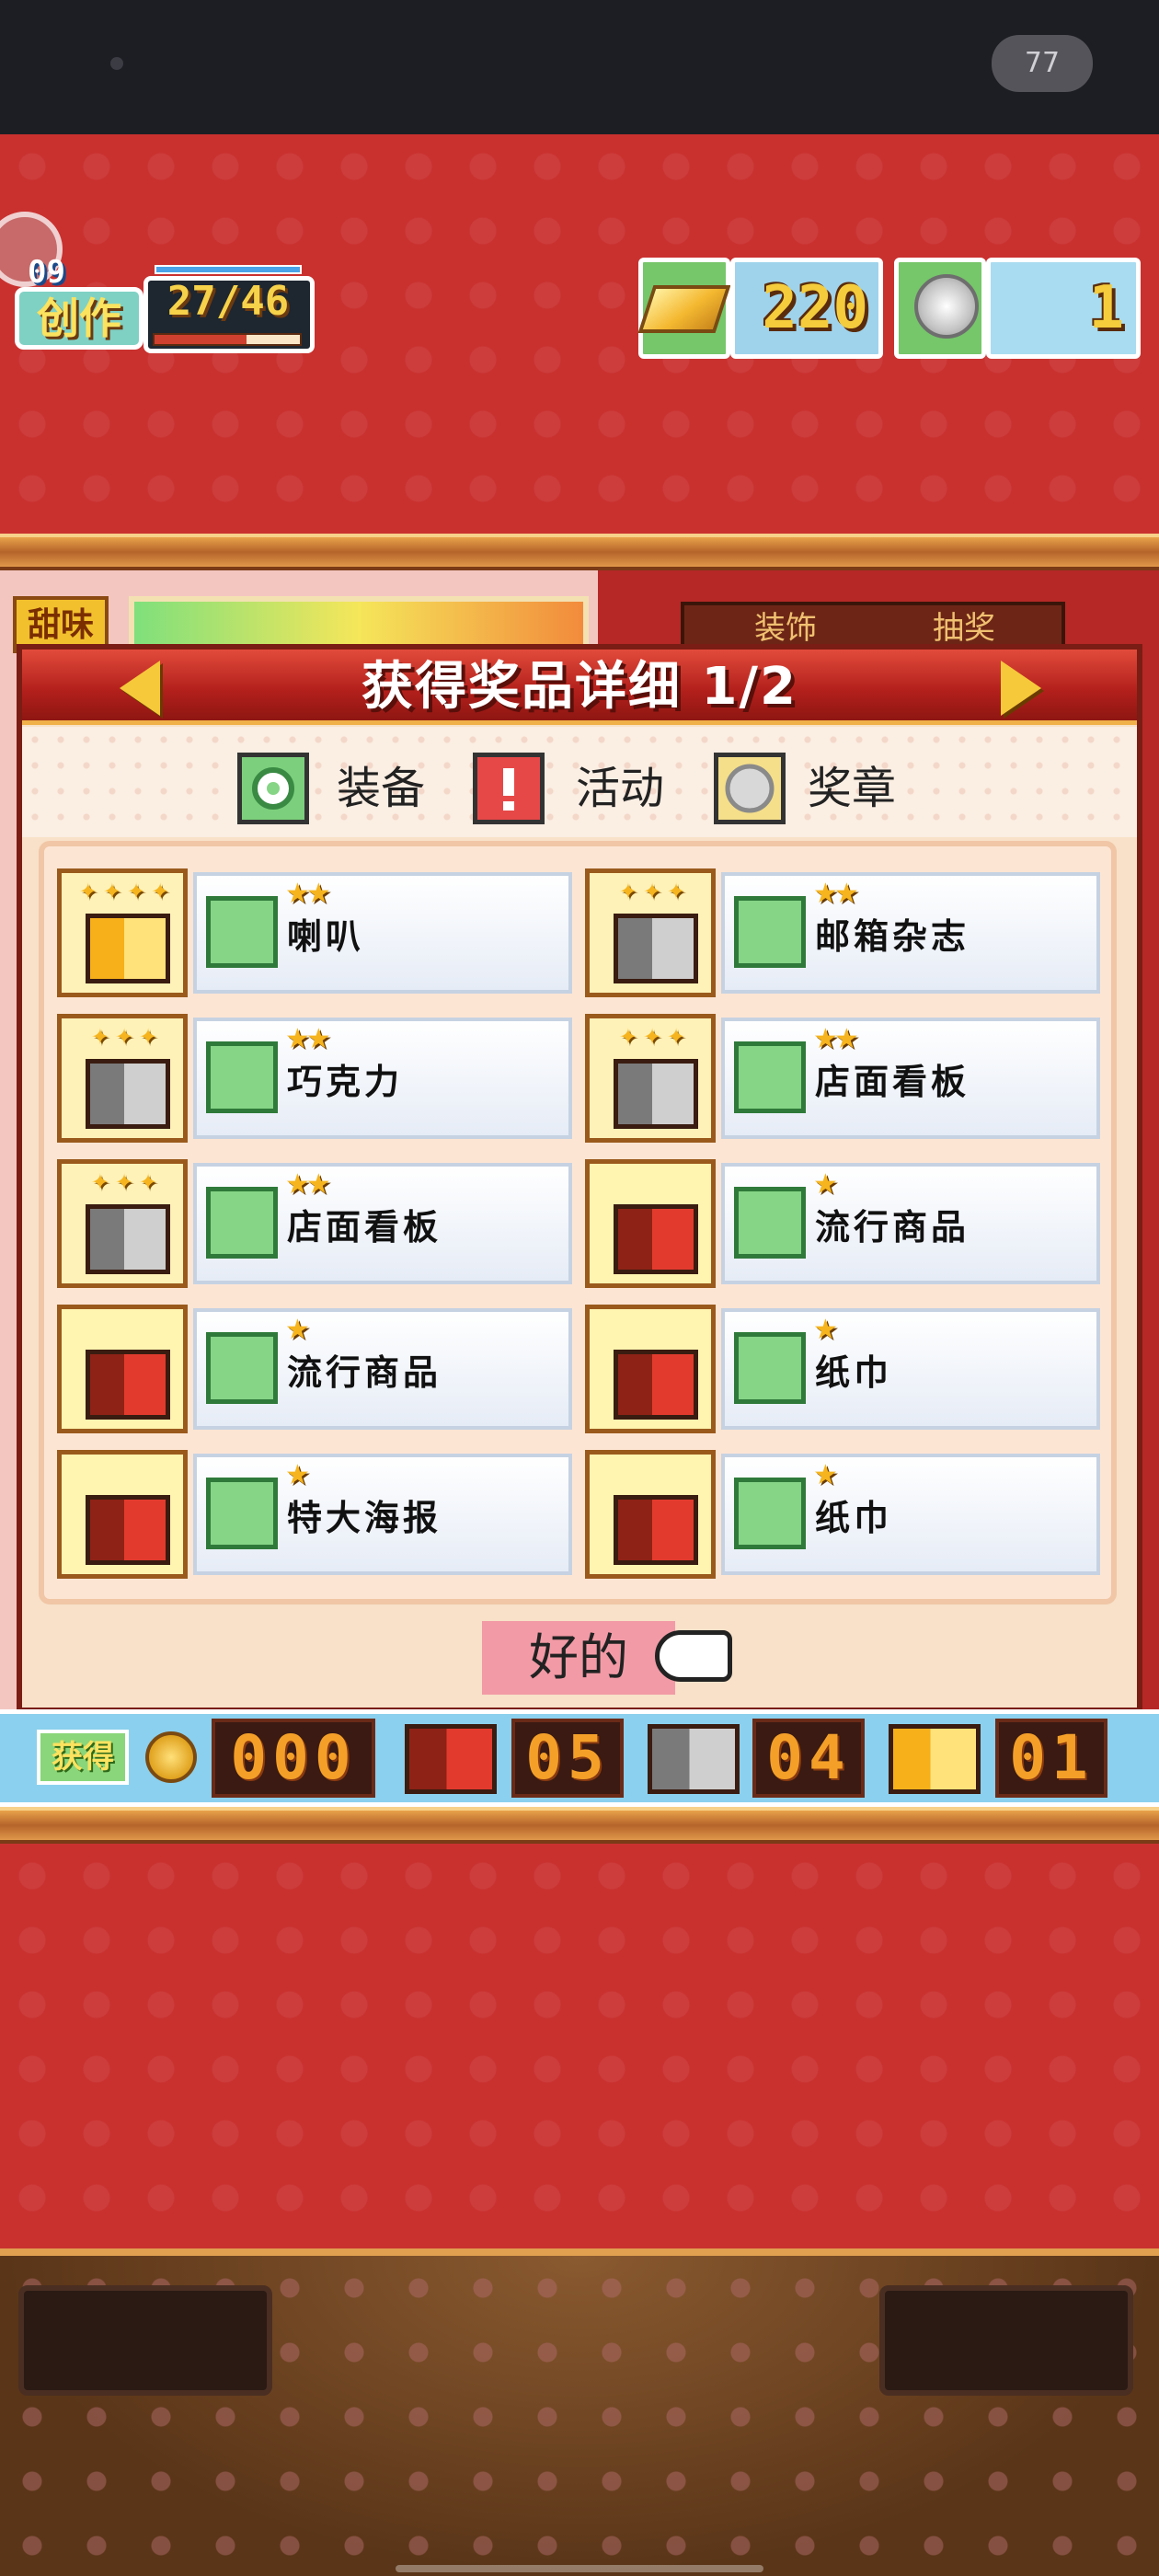  I want to click on medal-value: 1, so click(1106, 308).